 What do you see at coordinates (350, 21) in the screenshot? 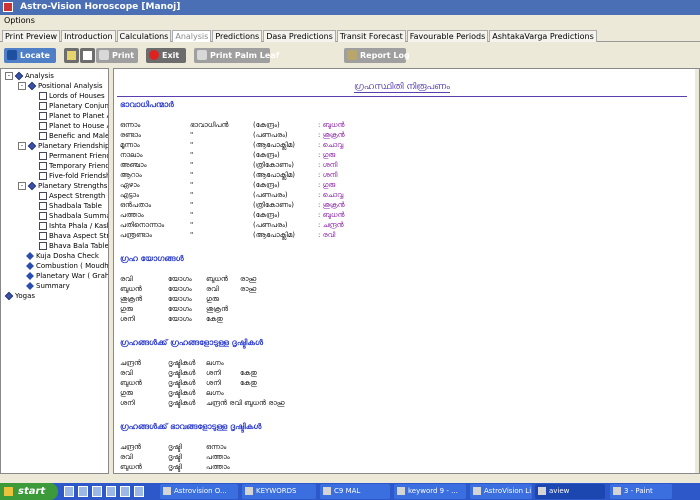
I see `menu-bar: Options` at bounding box center [350, 21].